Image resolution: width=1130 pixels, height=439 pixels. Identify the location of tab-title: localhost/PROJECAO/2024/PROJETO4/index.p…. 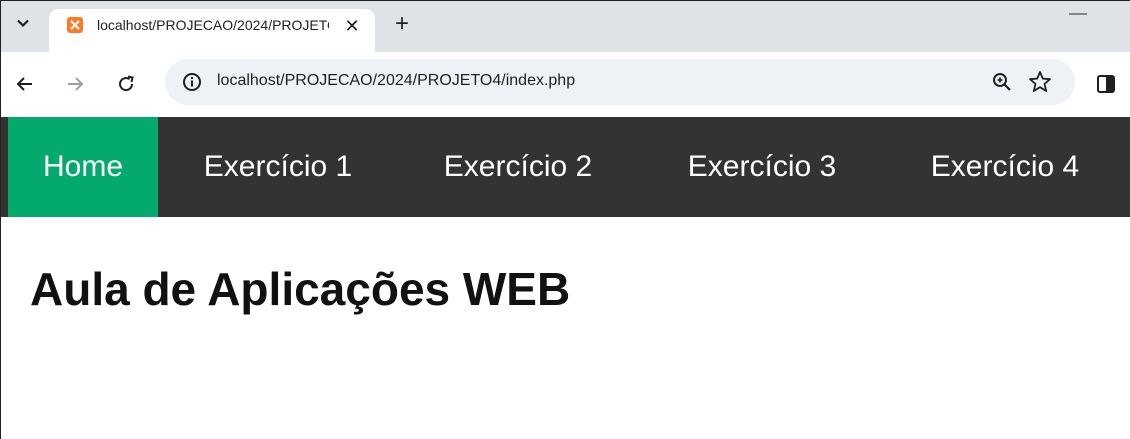
(213, 25).